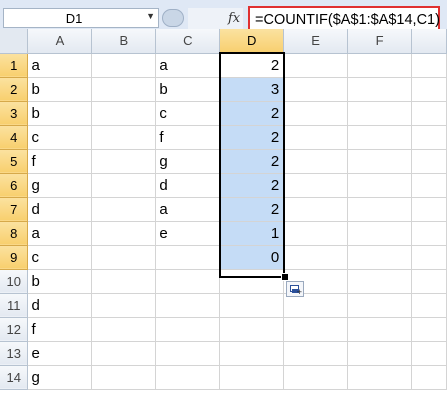  I want to click on select-all-corner, so click(14, 41).